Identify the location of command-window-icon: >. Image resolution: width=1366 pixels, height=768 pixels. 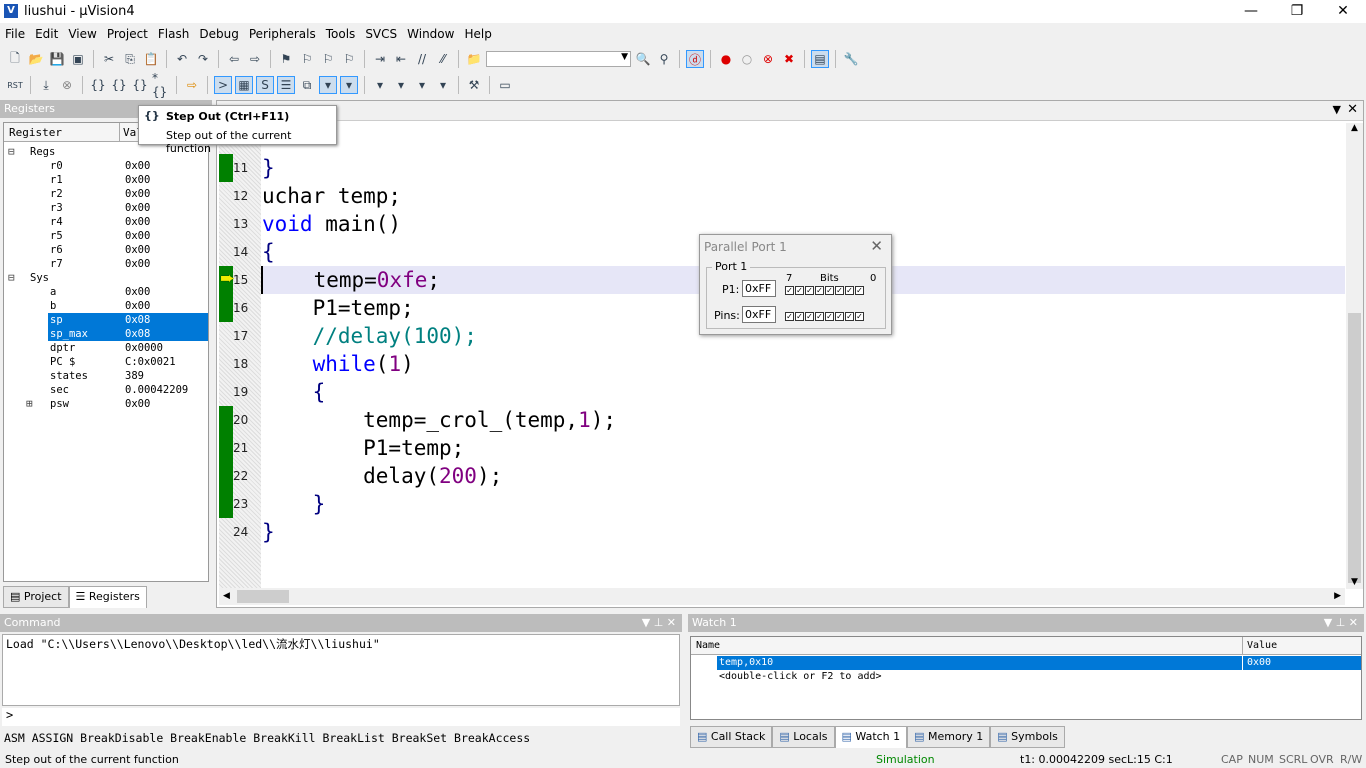
(223, 85).